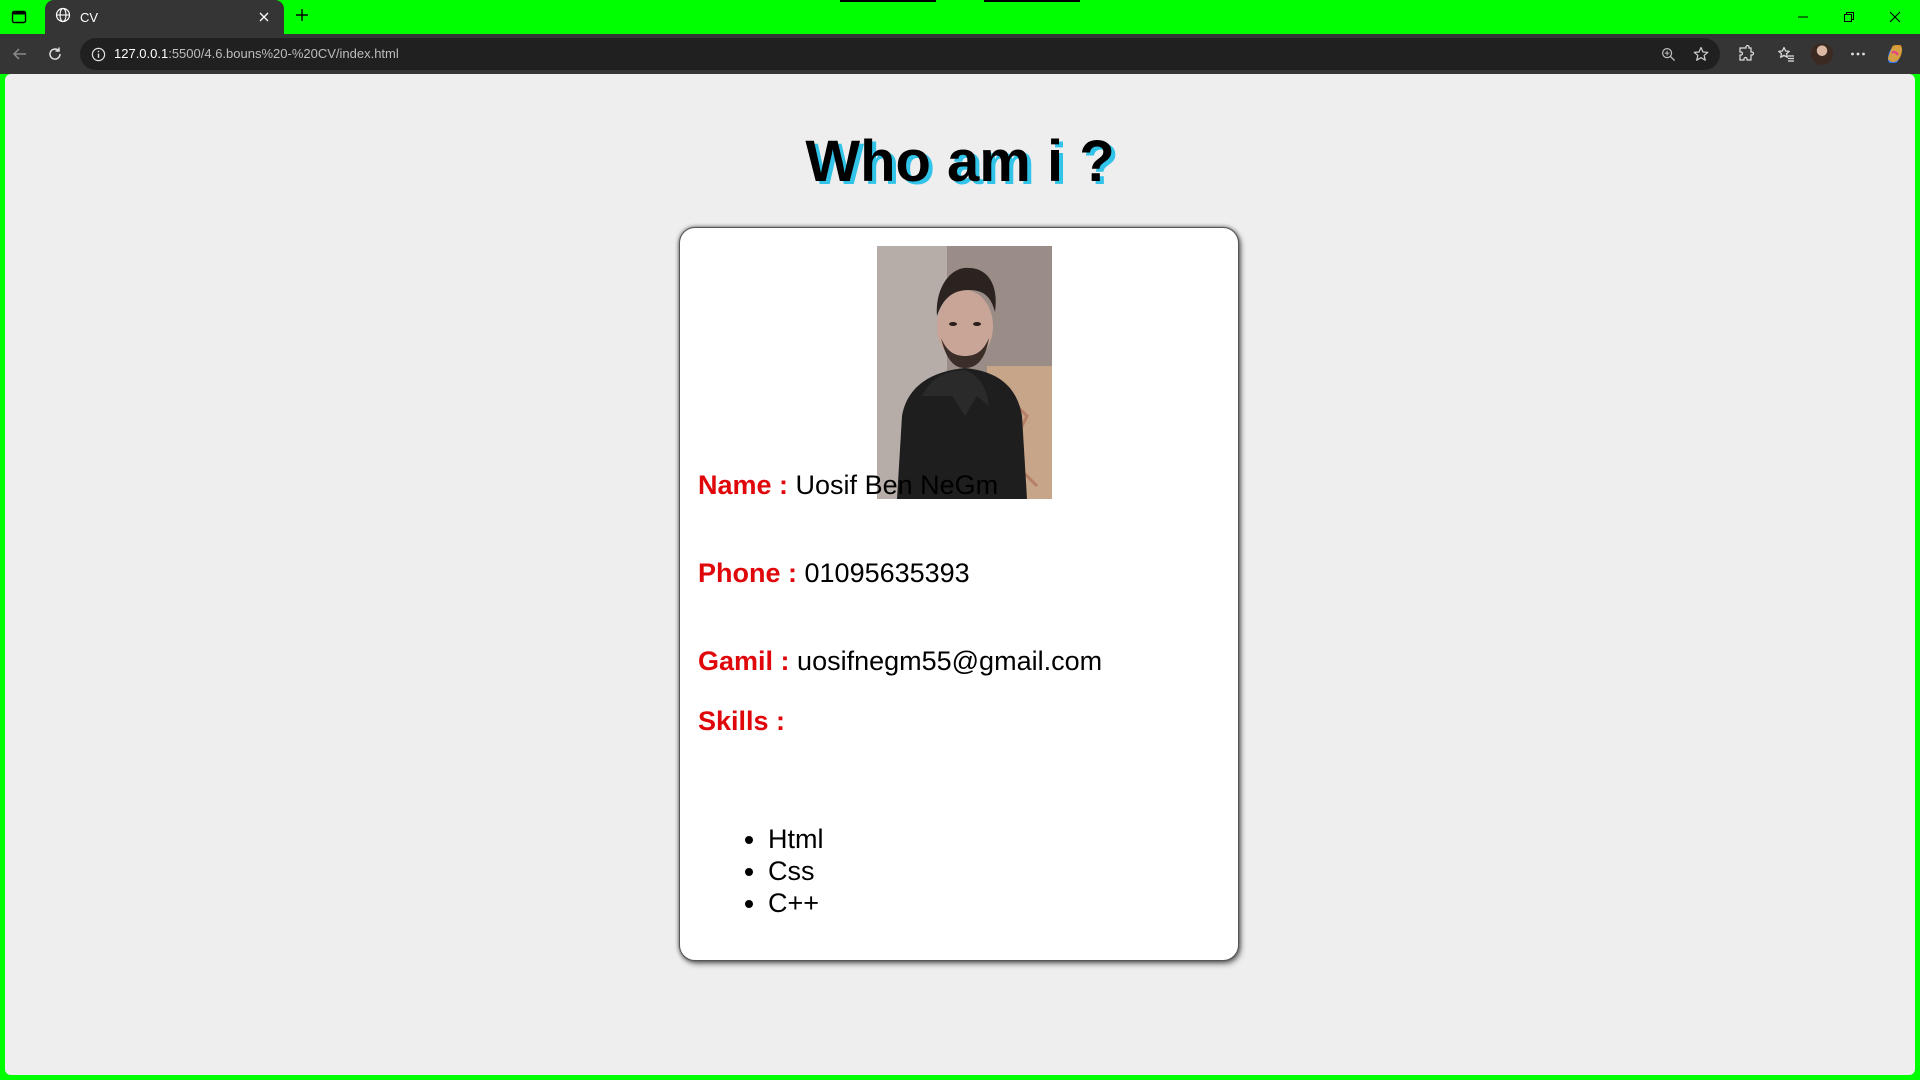  What do you see at coordinates (1803, 17) in the screenshot?
I see `minimize-icon` at bounding box center [1803, 17].